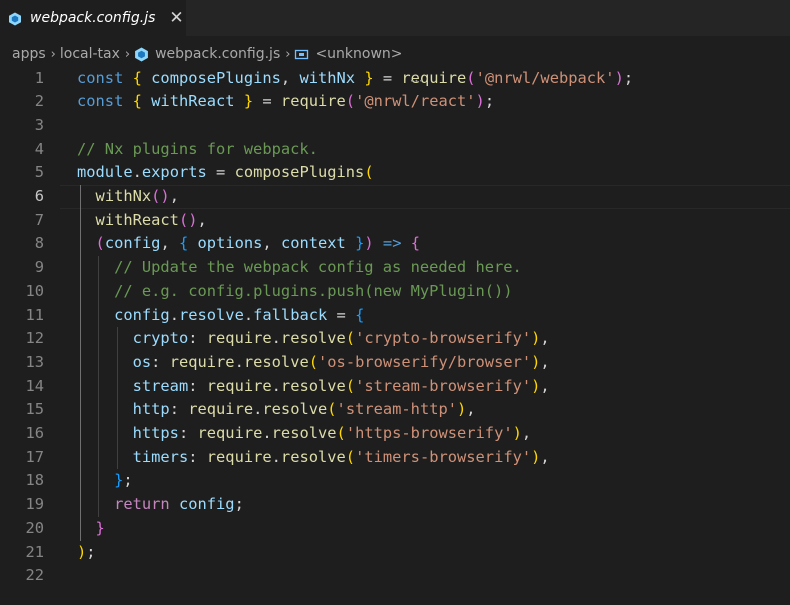 The height and width of the screenshot is (605, 790). I want to click on code-token: context, so click(313, 243).